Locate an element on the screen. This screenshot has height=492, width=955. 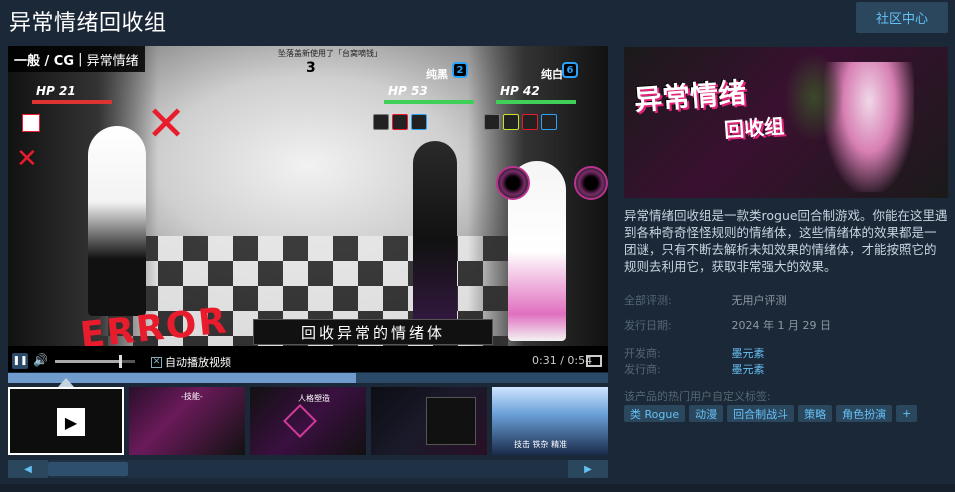
arrow-left-icon: ◀ is located at coordinates (28, 469).